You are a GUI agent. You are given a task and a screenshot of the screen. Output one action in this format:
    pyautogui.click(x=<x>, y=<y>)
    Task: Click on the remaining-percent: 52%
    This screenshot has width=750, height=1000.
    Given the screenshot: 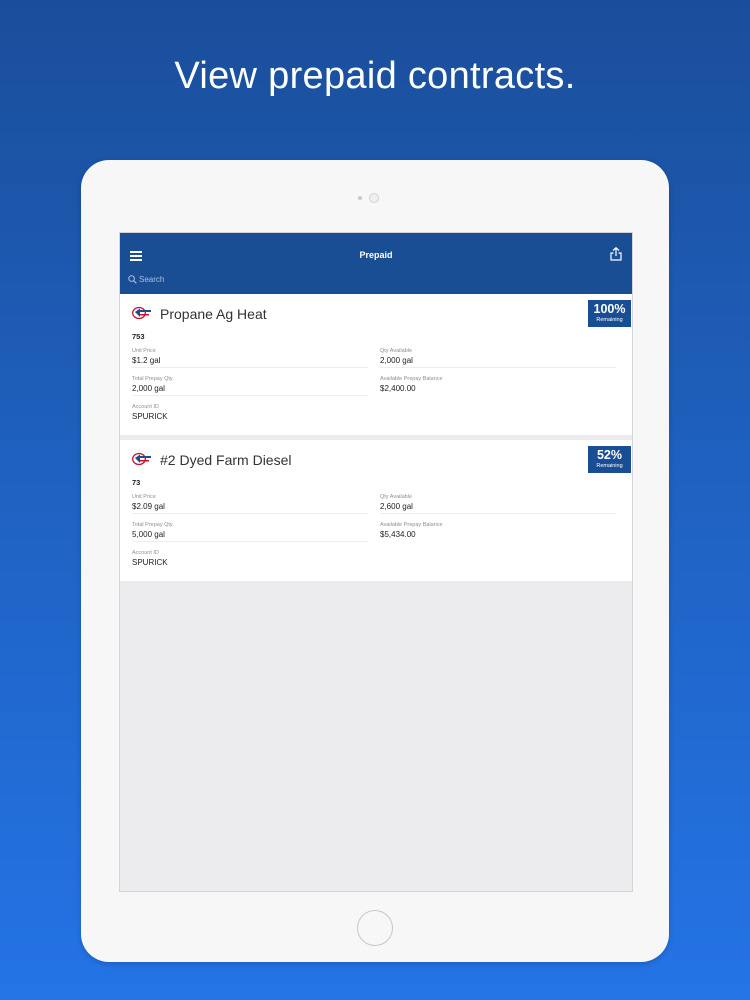 What is the action you would take?
    pyautogui.click(x=609, y=455)
    